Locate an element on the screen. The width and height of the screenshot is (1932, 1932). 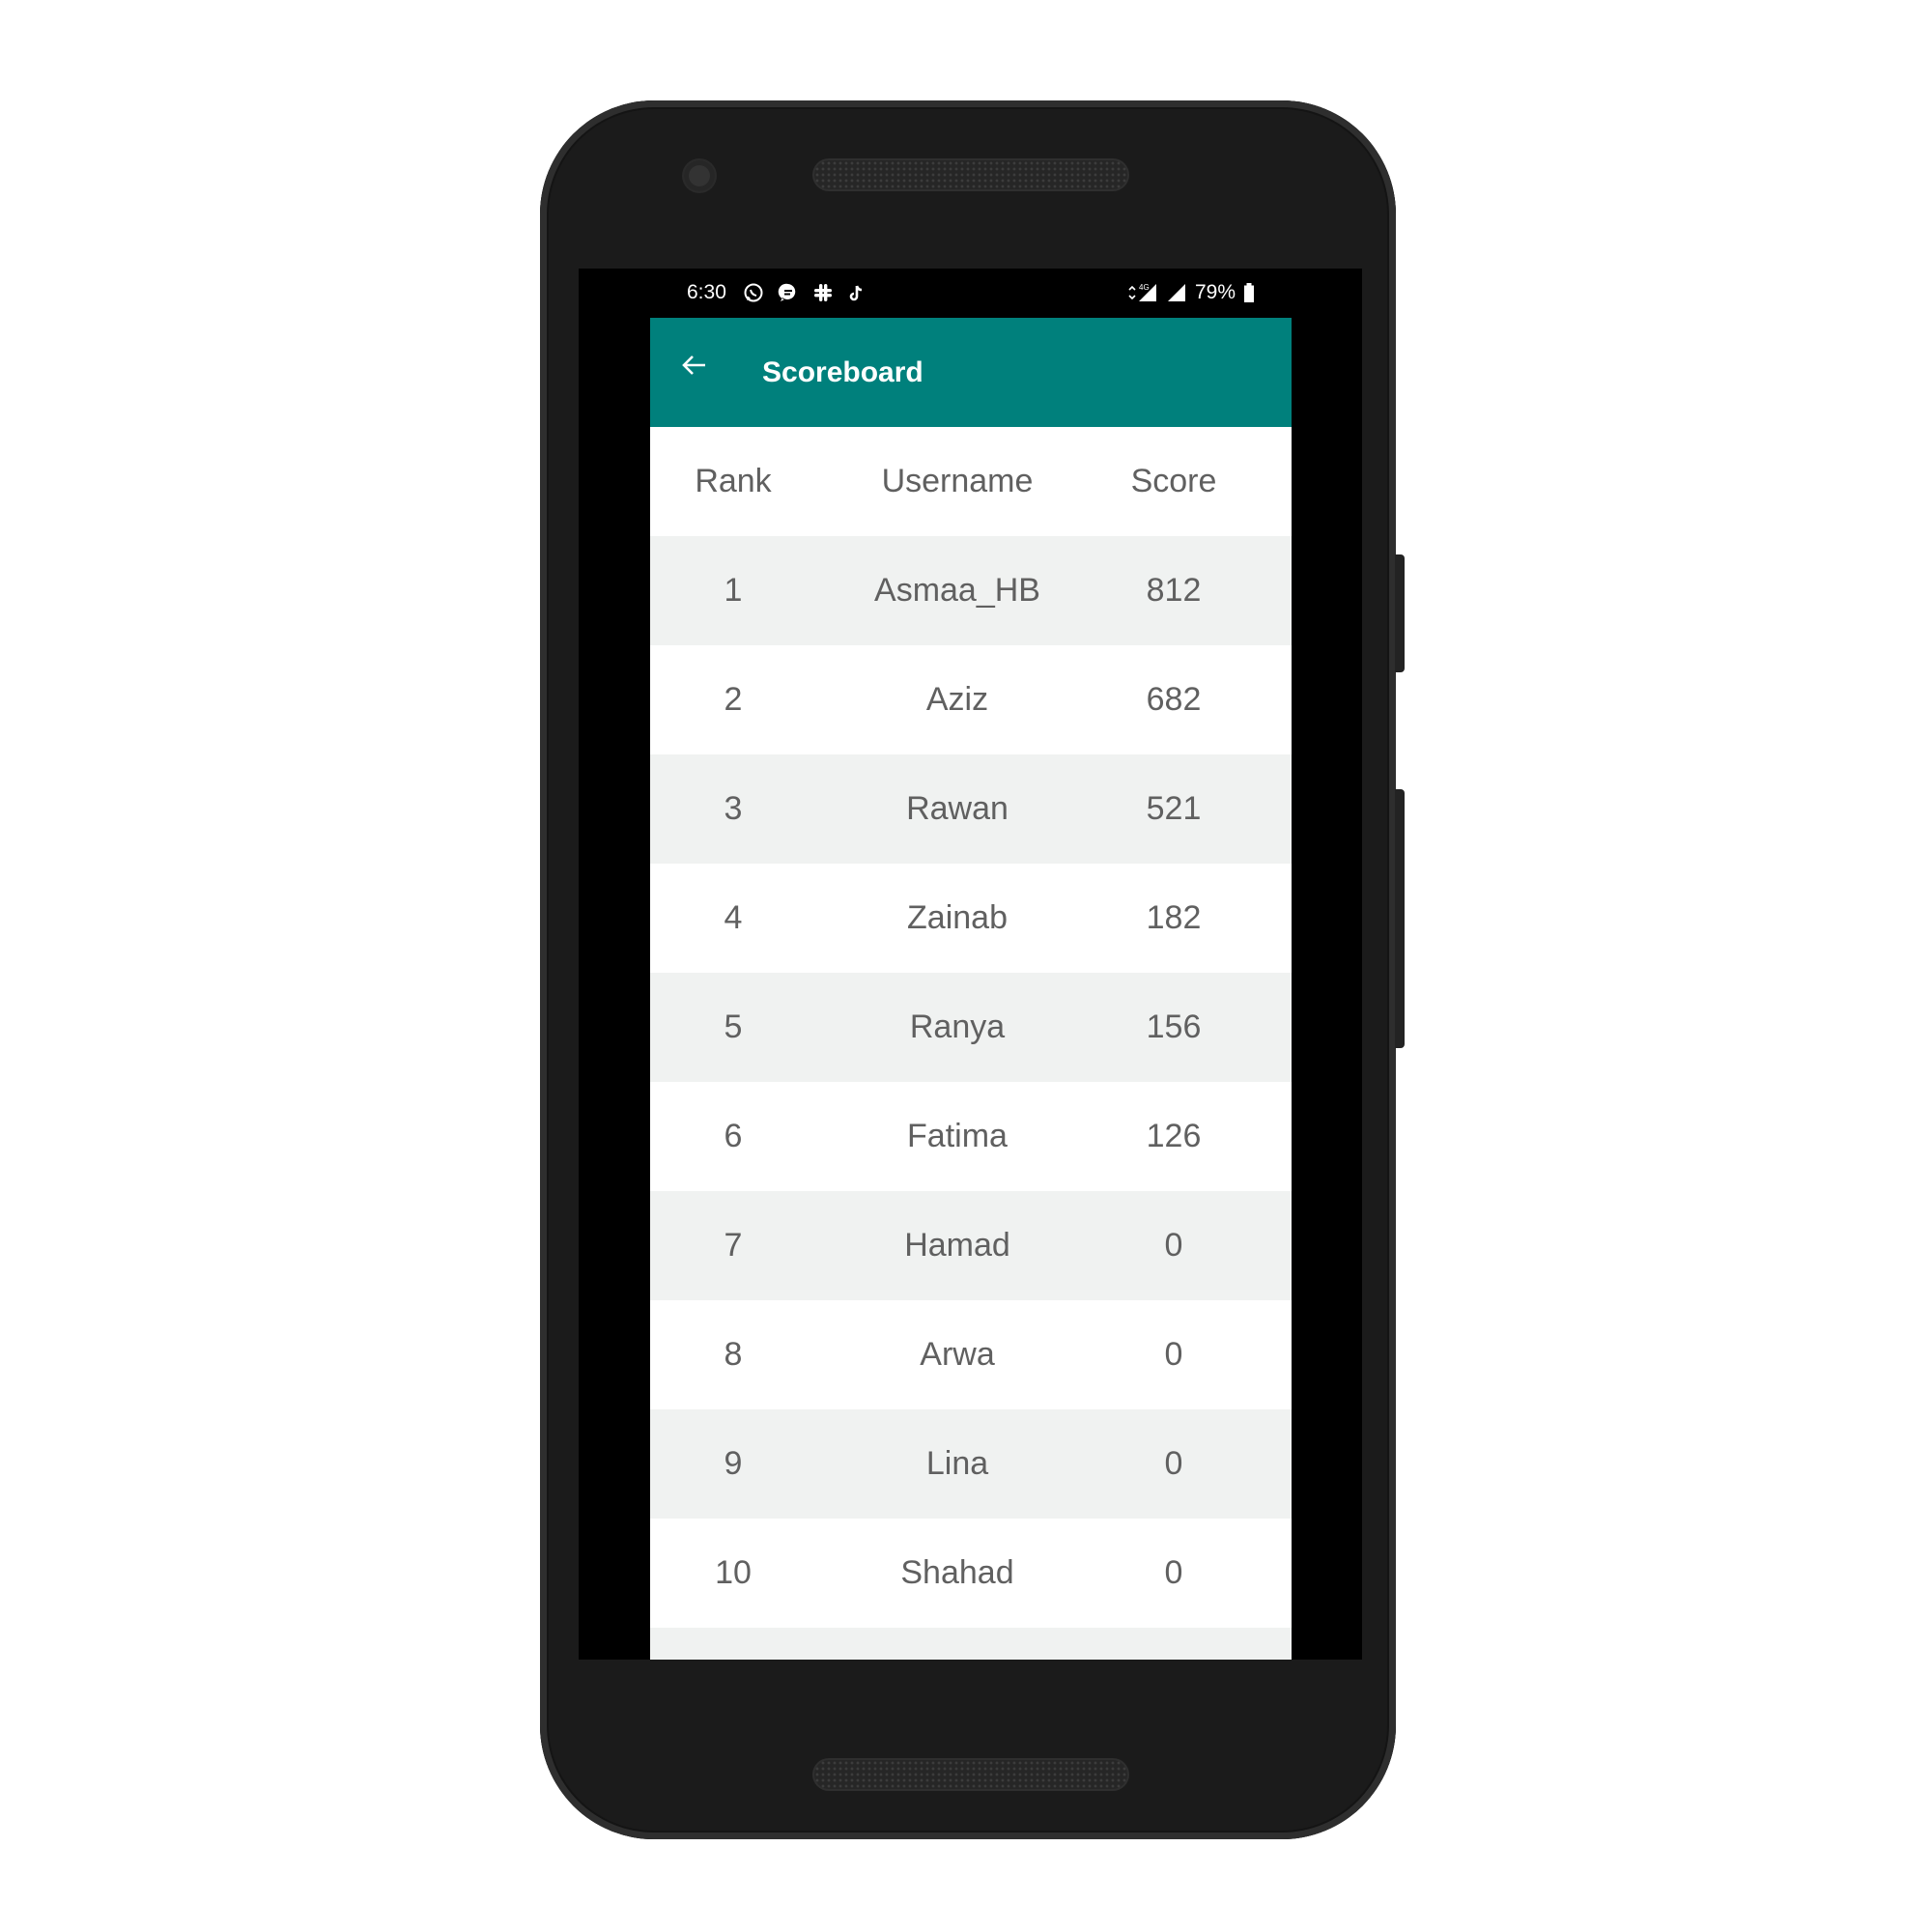
table-row: 7 Hamad 0 is located at coordinates (971, 1245).